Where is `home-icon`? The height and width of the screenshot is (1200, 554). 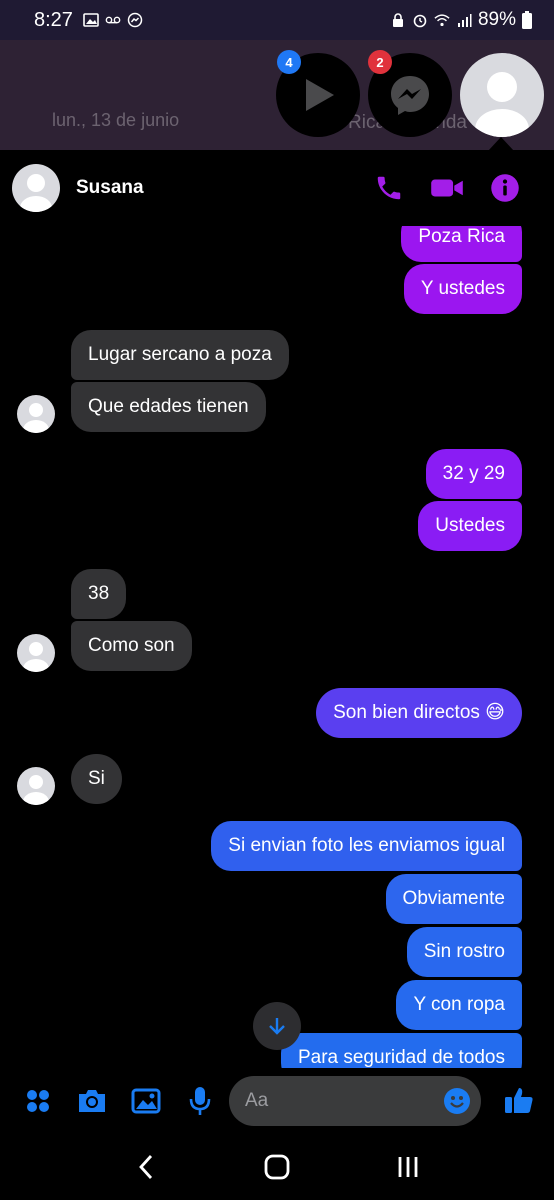
home-icon is located at coordinates (277, 1167).